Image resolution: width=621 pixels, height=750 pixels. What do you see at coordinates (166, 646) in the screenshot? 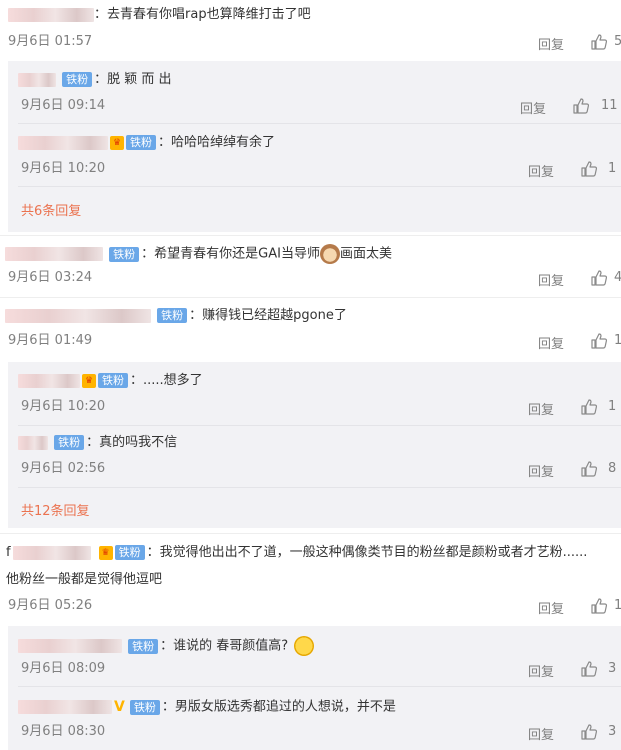
I see `reply-header: 铁粉 ：谁说的 春哥颜值高?` at bounding box center [166, 646].